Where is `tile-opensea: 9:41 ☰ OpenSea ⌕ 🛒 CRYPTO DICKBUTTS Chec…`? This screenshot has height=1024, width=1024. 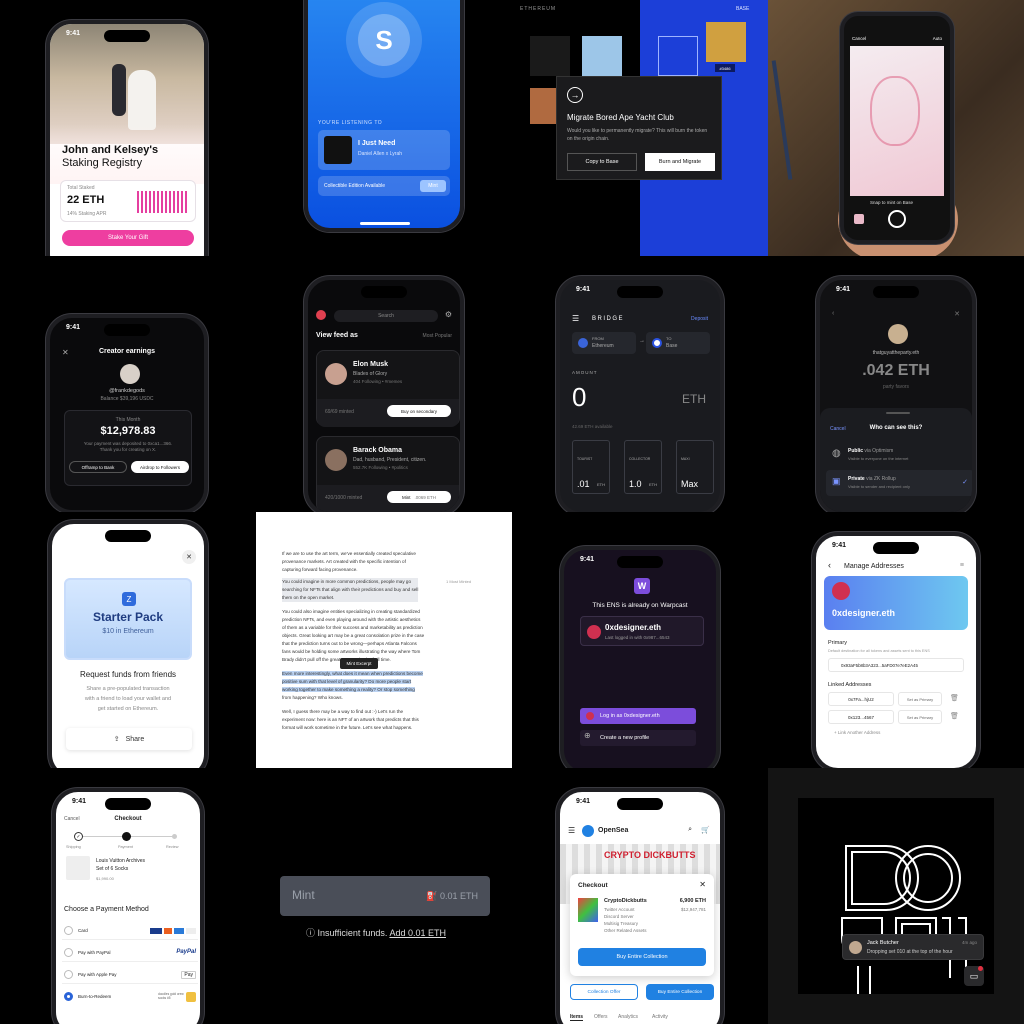 tile-opensea: 9:41 ☰ OpenSea ⌕ 🛒 CRYPTO DICKBUTTS Chec… is located at coordinates (640, 896).